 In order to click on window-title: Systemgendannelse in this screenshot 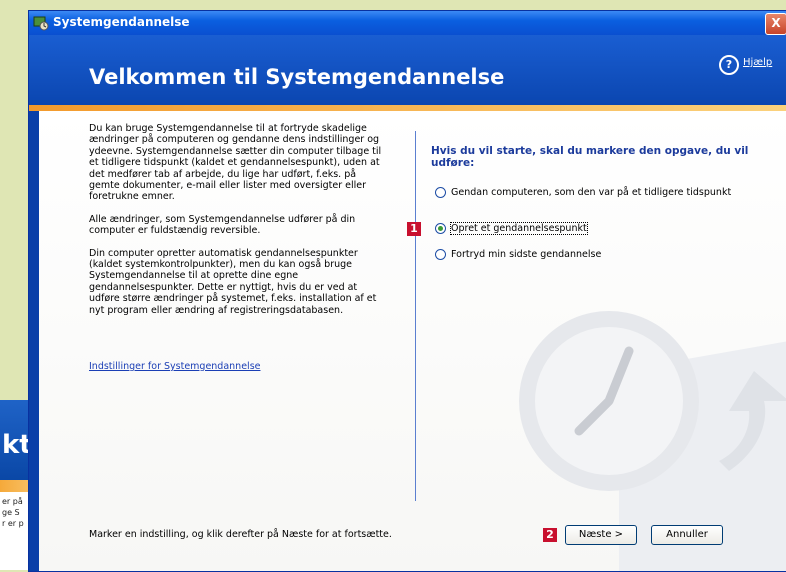, I will do `click(121, 22)`.